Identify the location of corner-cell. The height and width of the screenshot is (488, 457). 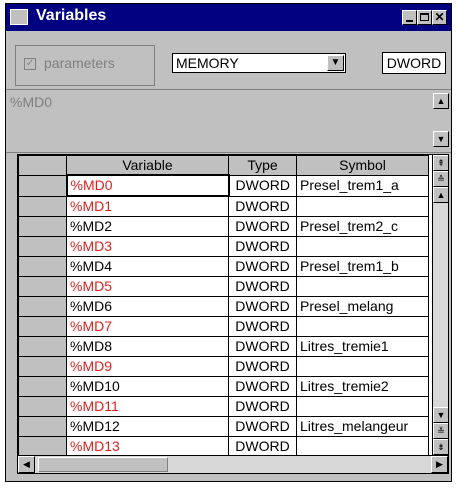
(42, 165).